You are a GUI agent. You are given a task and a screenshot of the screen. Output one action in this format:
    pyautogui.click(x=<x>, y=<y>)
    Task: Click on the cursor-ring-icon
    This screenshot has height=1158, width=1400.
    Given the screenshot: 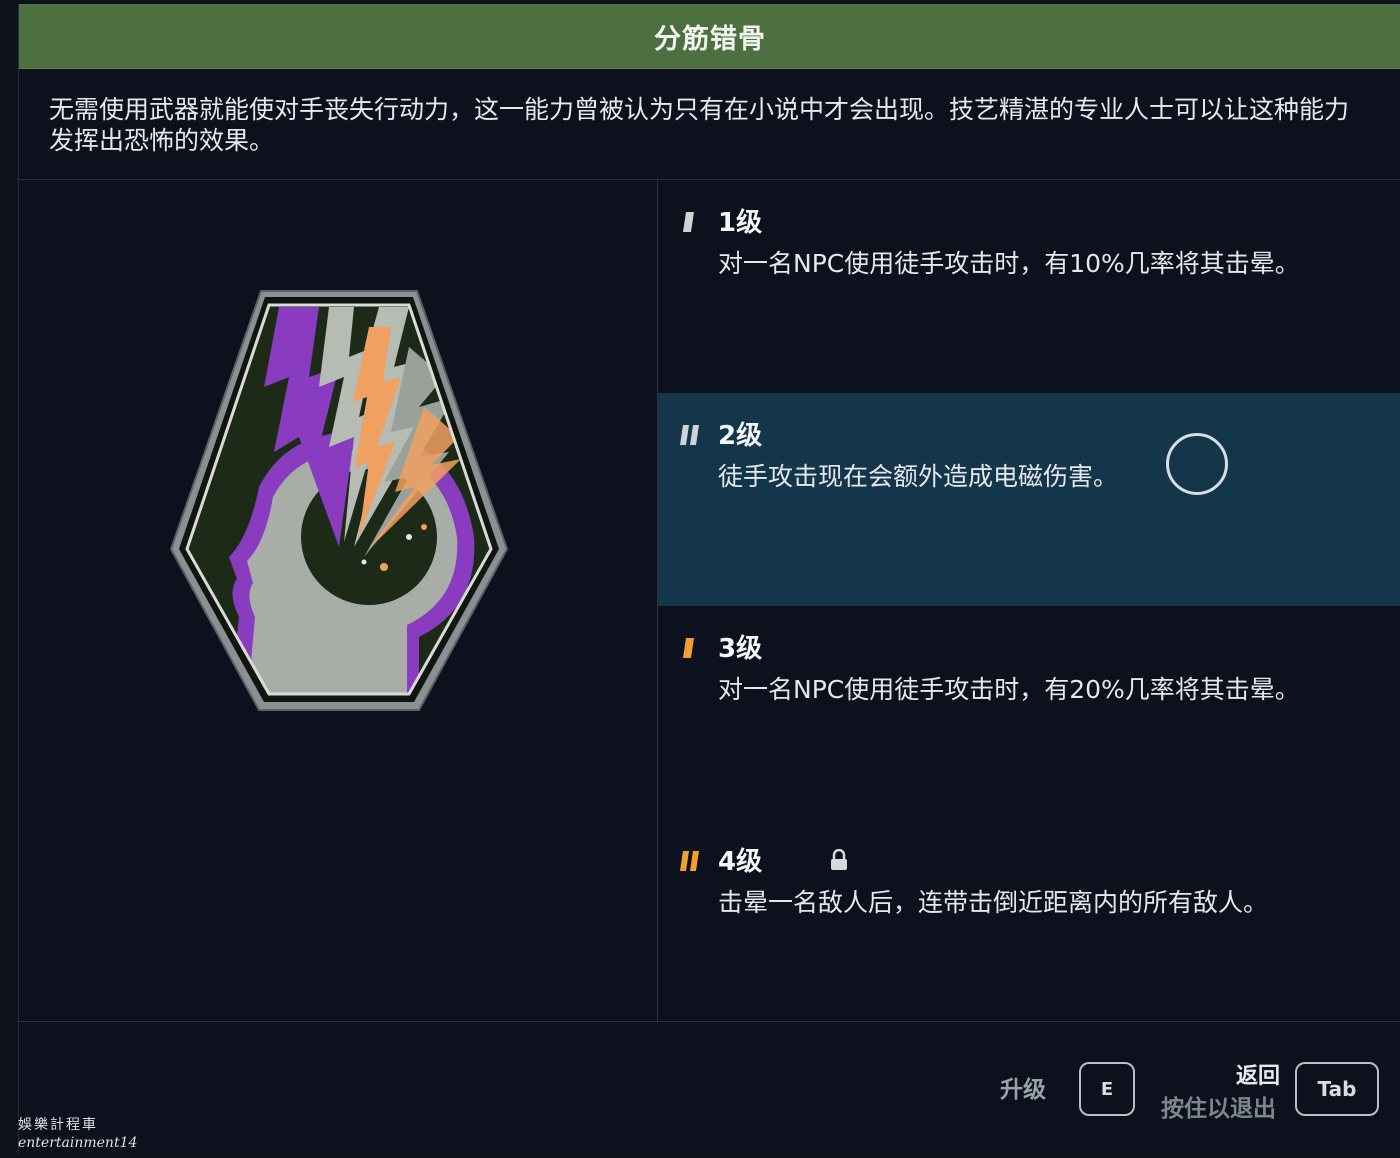 What is the action you would take?
    pyautogui.click(x=1197, y=464)
    